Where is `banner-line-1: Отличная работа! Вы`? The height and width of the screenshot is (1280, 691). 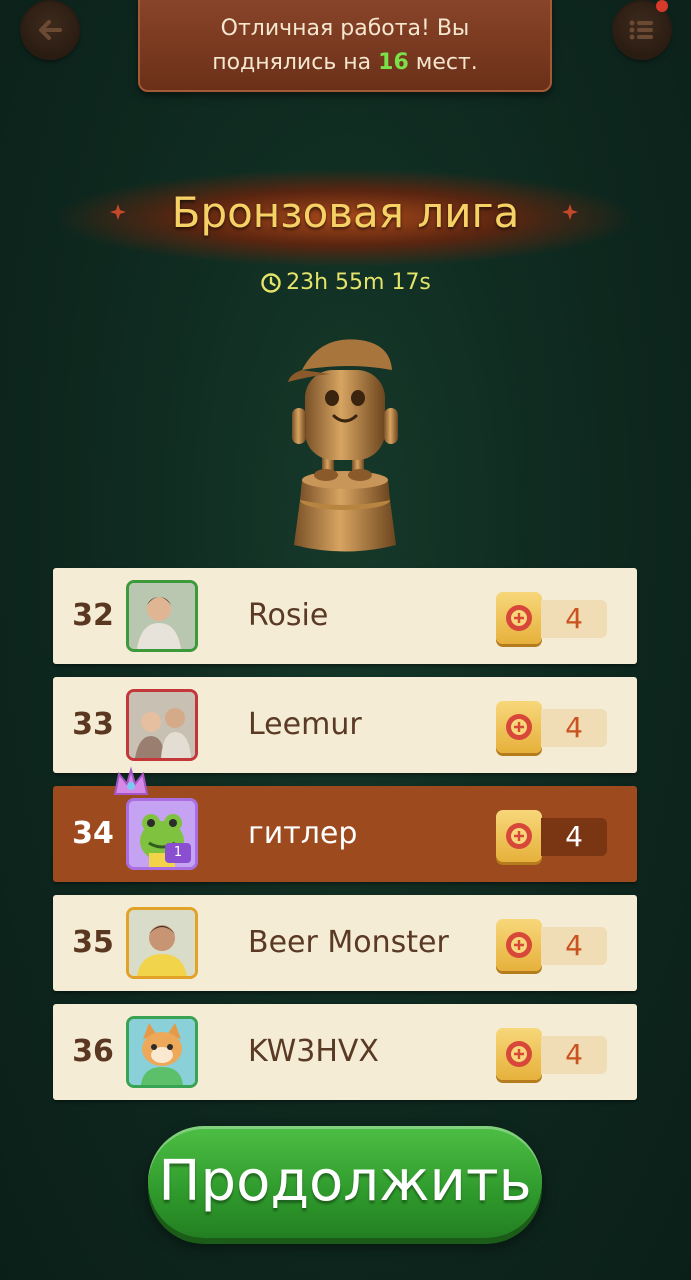
banner-line-1: Отличная работа! Вы is located at coordinates (345, 28).